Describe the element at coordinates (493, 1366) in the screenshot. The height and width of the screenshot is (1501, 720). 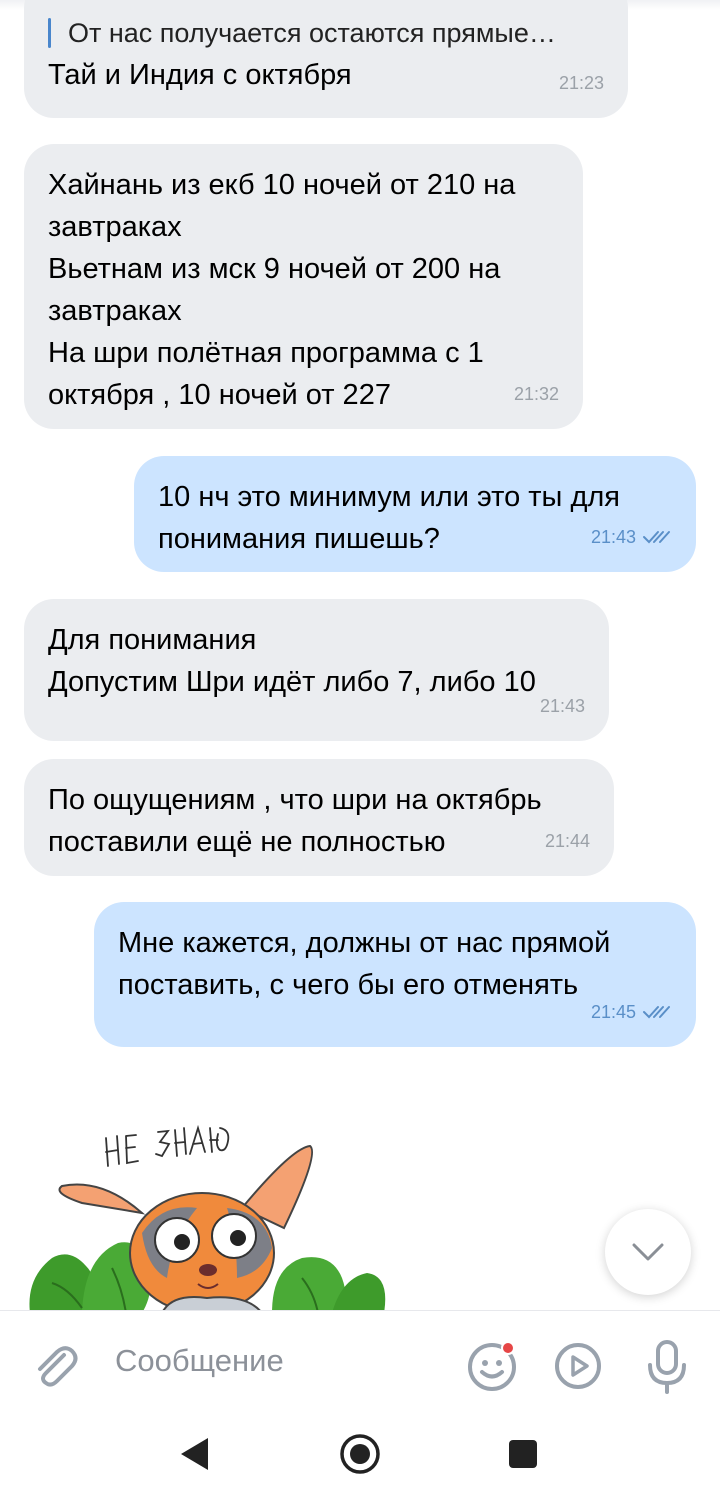
I see `smile-icon` at that location.